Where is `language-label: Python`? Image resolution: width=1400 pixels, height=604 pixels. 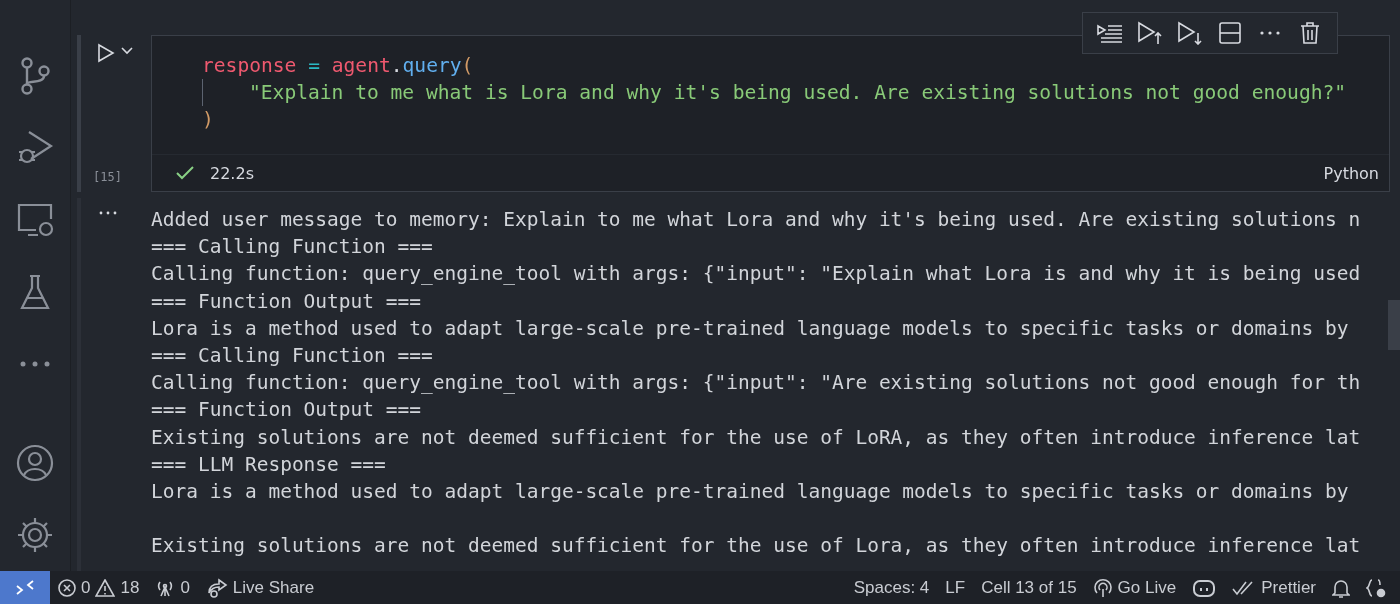
language-label: Python is located at coordinates (1351, 173).